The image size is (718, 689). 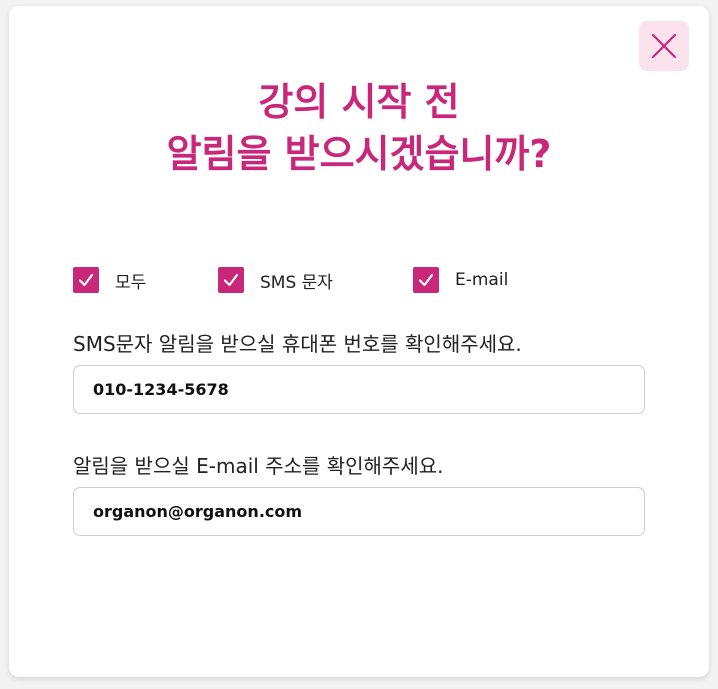 What do you see at coordinates (258, 466) in the screenshot?
I see `email-field-label: 알림을 받으실 E-mail 주소를 확인해주세요.` at bounding box center [258, 466].